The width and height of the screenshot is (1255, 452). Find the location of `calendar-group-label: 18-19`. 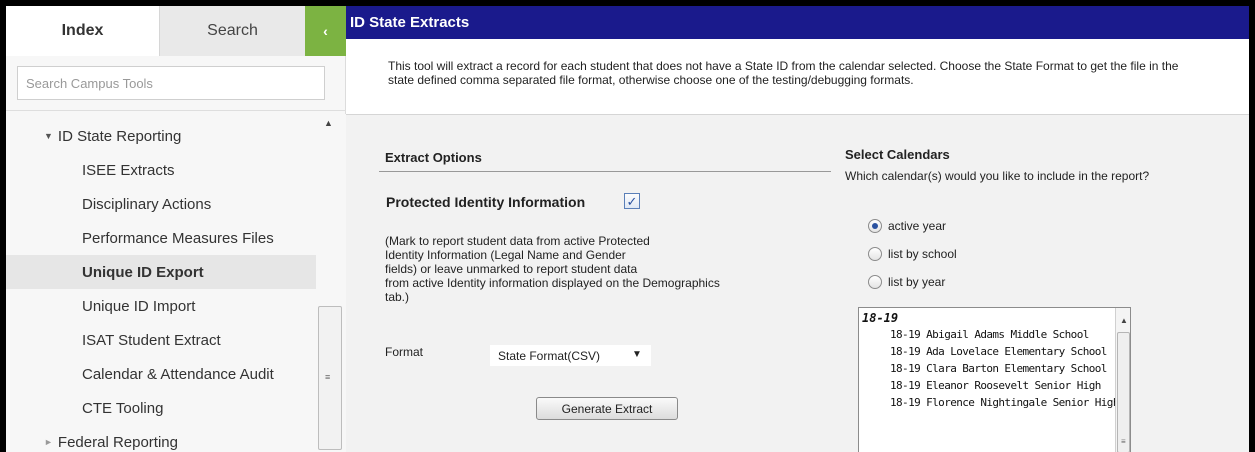

calendar-group-label: 18-19 is located at coordinates (880, 318).